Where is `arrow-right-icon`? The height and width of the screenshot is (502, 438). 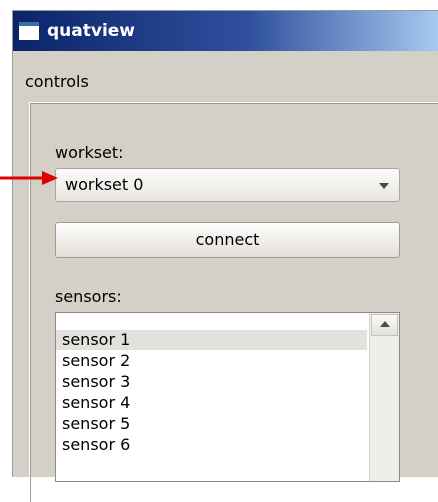 arrow-right-icon is located at coordinates (29, 178).